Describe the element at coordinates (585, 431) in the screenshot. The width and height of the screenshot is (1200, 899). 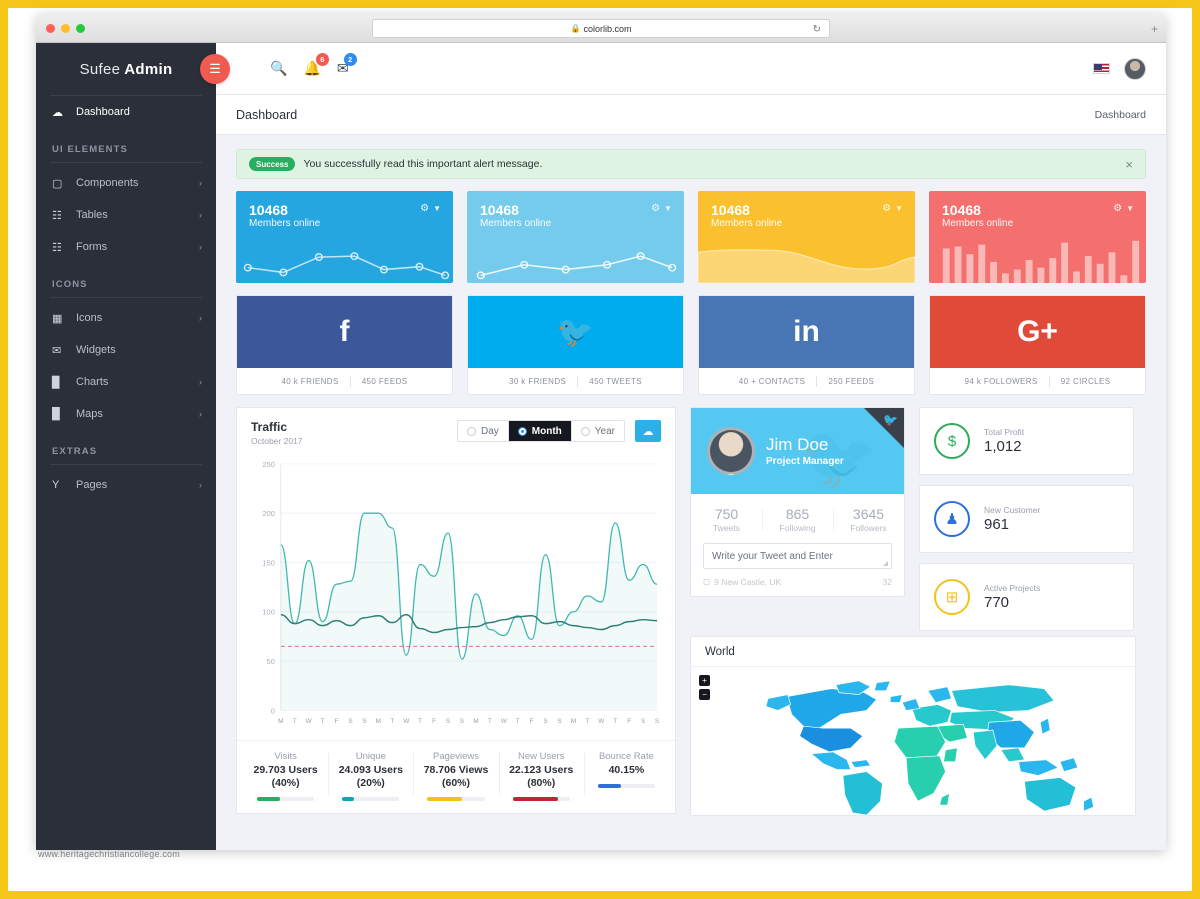
I see `radio-dot-year` at that location.